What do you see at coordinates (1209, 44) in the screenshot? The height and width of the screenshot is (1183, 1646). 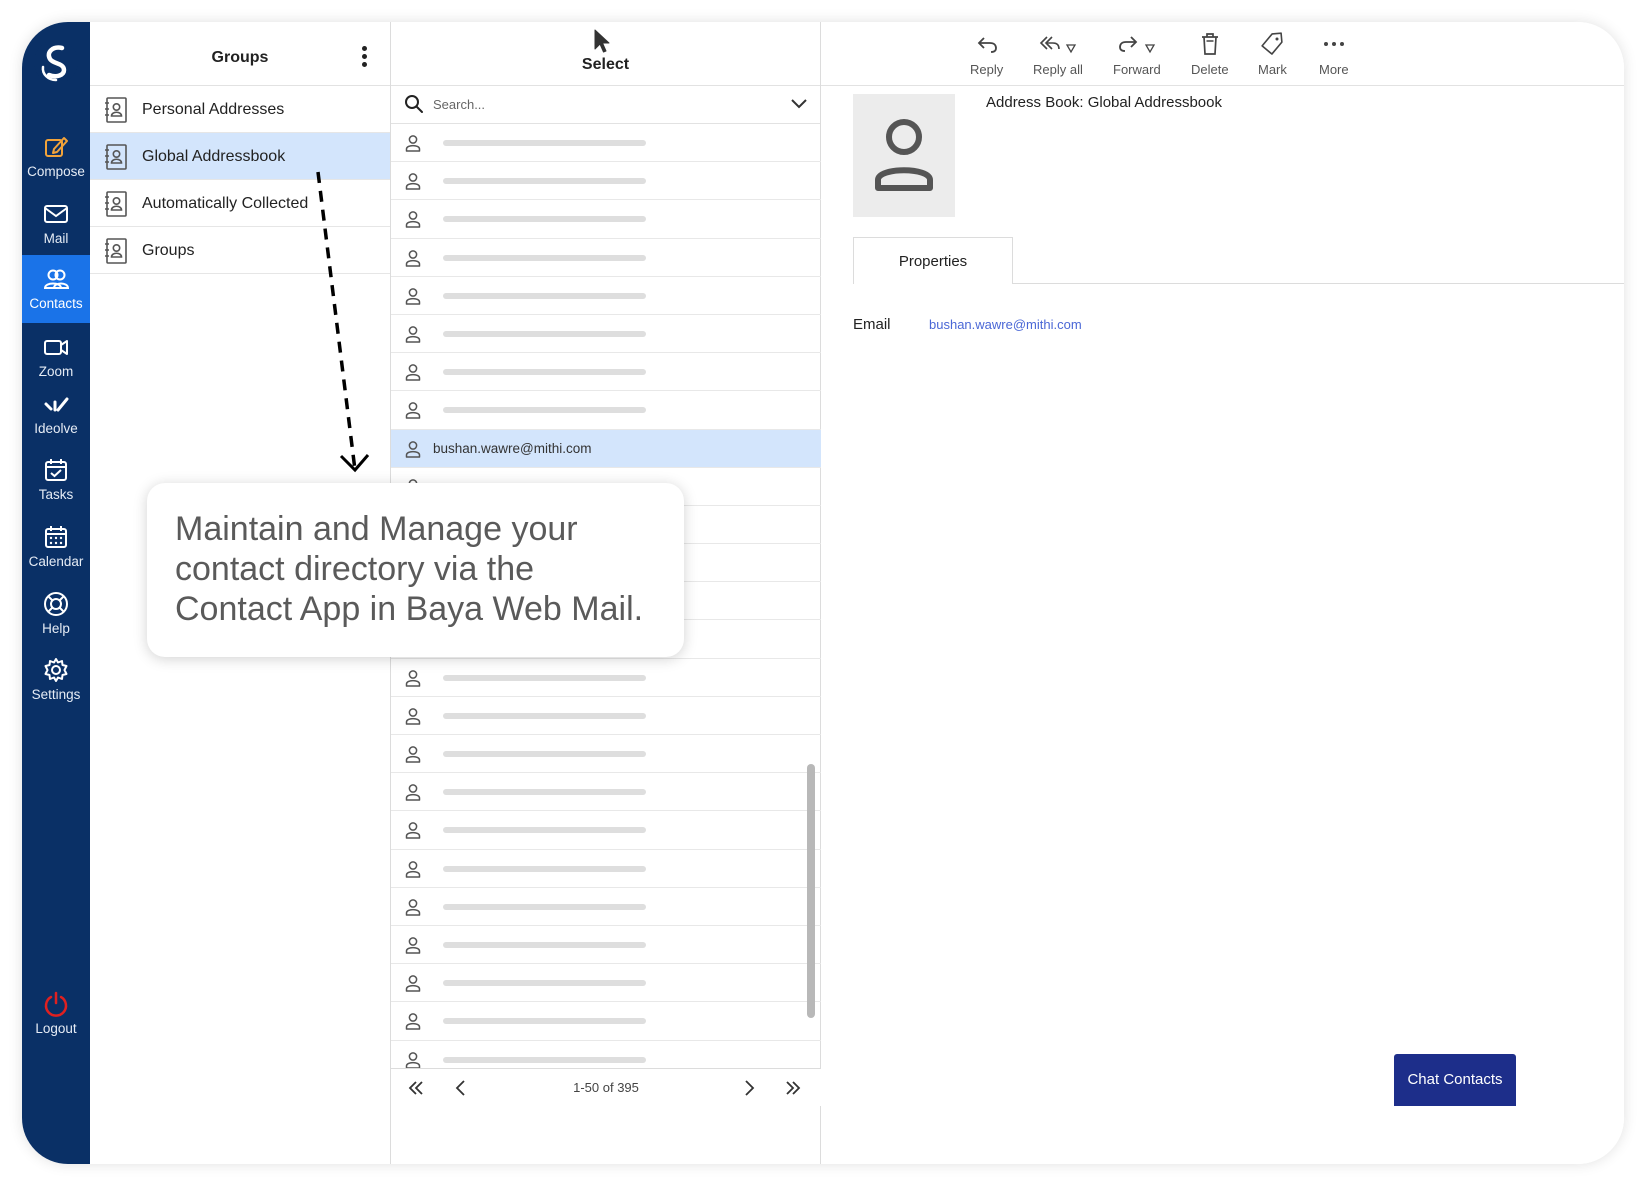 I see `trash-icon` at bounding box center [1209, 44].